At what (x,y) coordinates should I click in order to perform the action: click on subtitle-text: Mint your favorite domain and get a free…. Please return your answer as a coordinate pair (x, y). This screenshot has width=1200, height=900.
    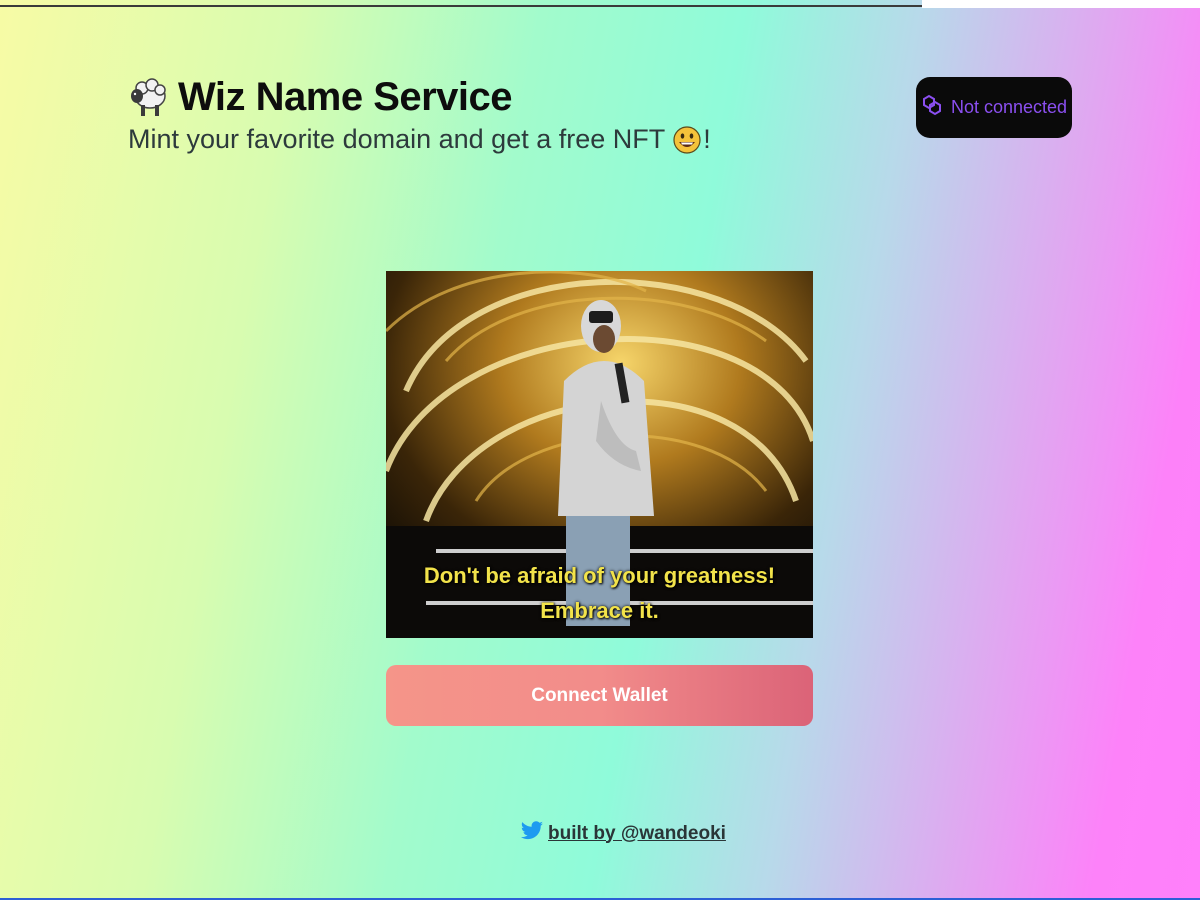
    Looking at the image, I should click on (397, 139).